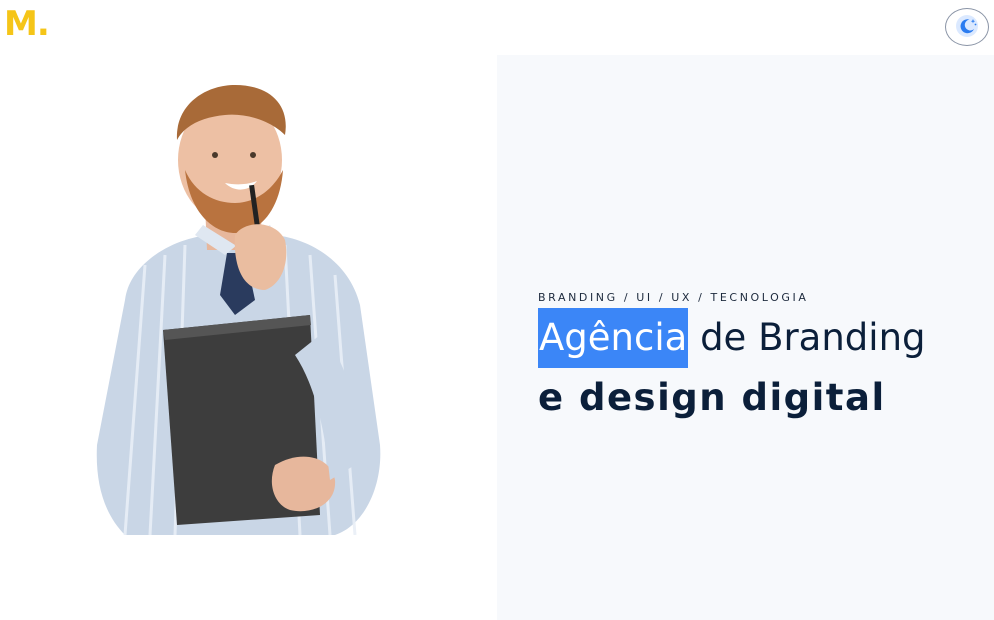  Describe the element at coordinates (807, 337) in the screenshot. I see `headline-rest: de Branding` at that location.